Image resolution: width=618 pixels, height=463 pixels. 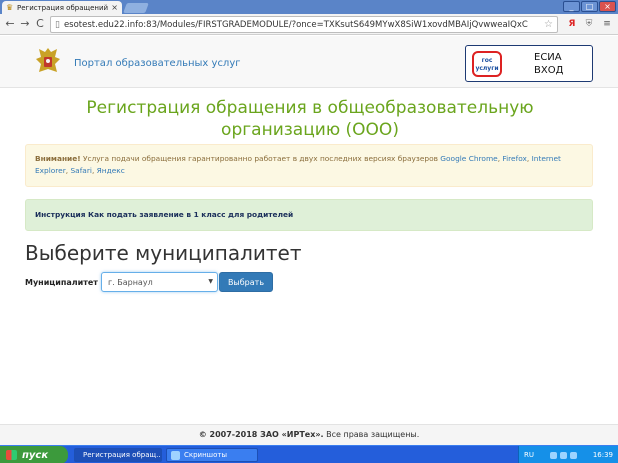 I want to click on copyright-rest: Все права защищены., so click(x=371, y=434).